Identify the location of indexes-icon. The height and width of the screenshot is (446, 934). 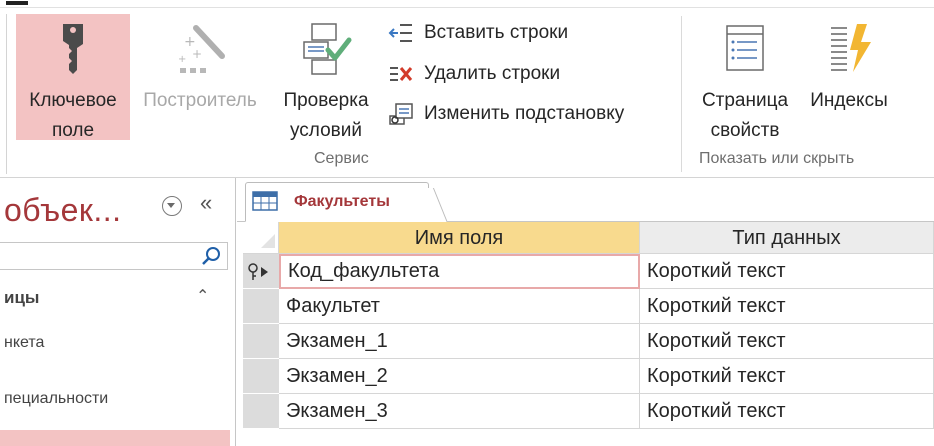
(851, 48).